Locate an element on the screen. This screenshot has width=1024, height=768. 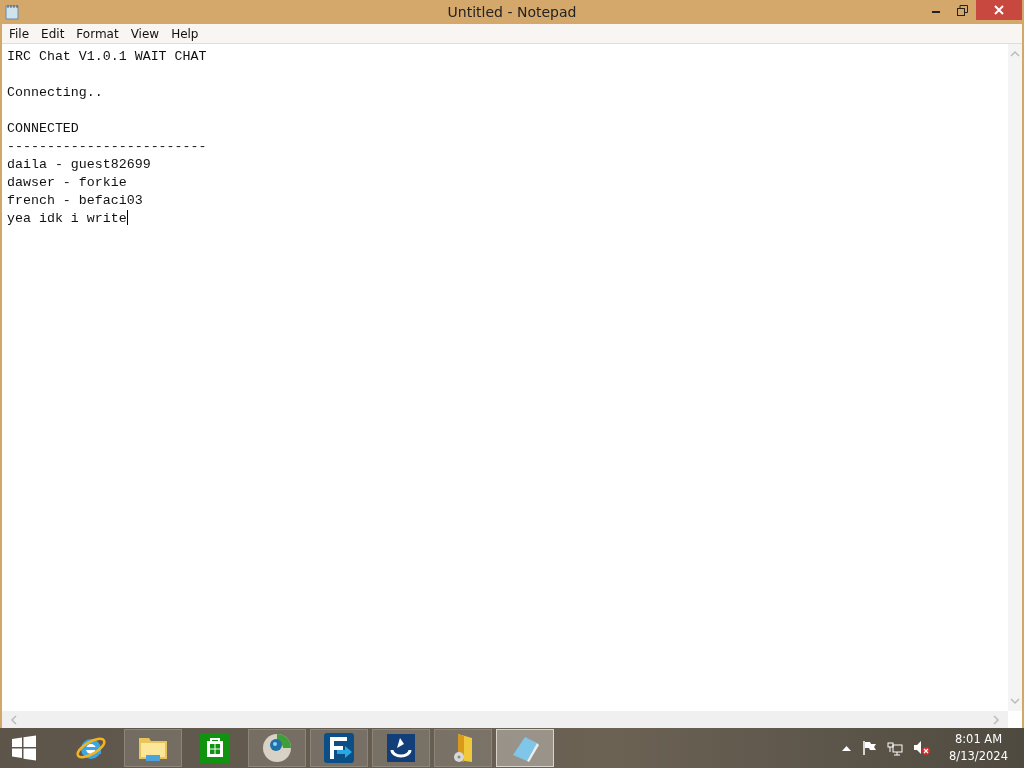
close-button is located at coordinates (999, 10).